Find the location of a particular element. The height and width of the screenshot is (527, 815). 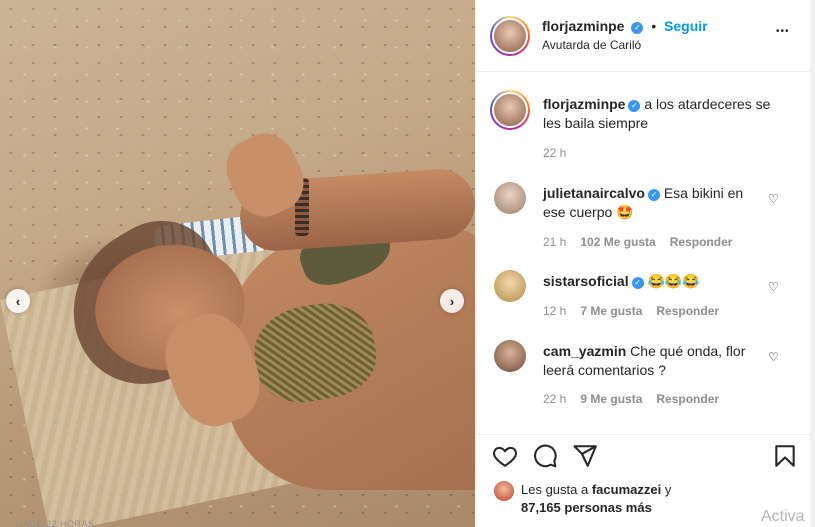

comment-username: sistarsoficial is located at coordinates (586, 281).